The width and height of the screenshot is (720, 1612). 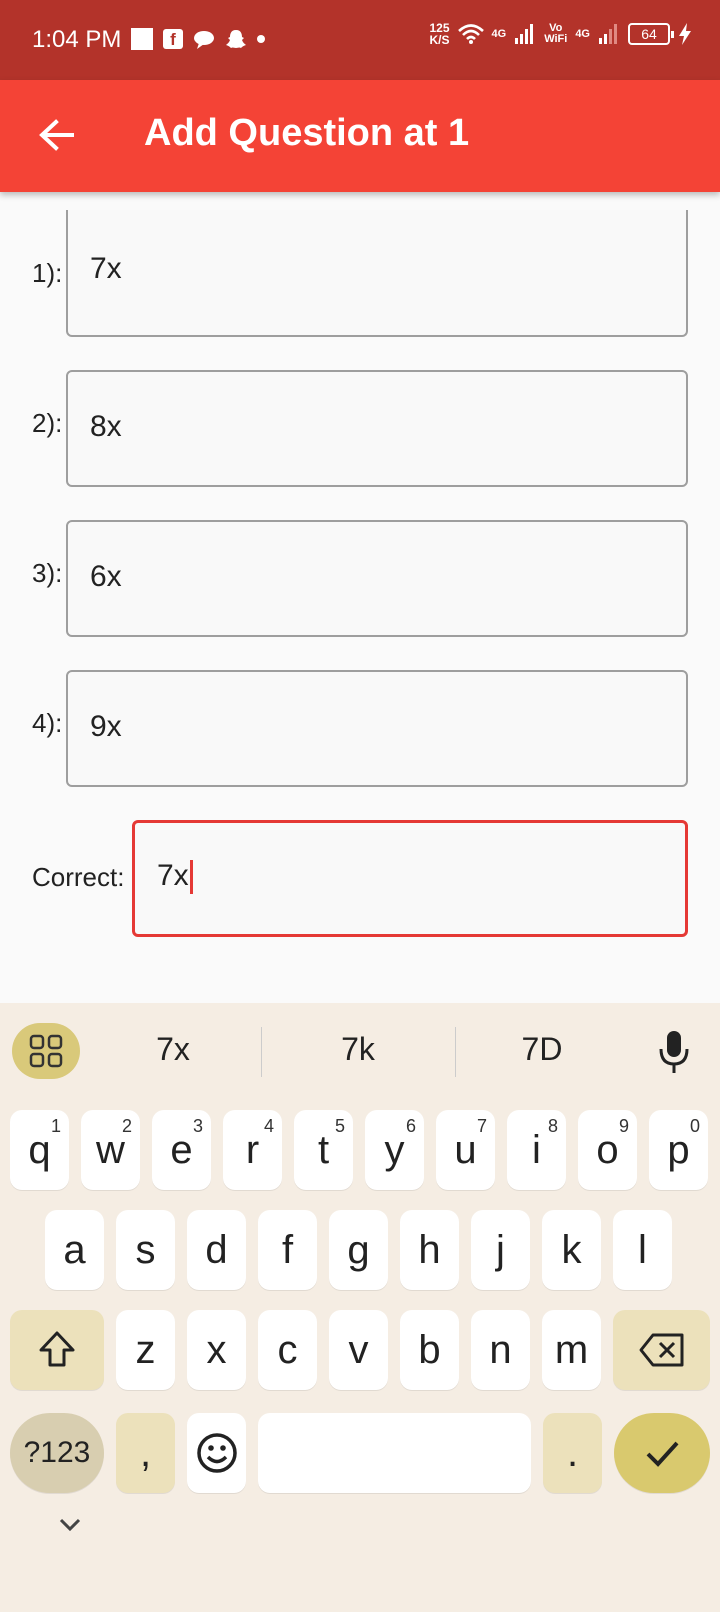 I want to click on shift-arrow-icon, so click(x=57, y=1349).